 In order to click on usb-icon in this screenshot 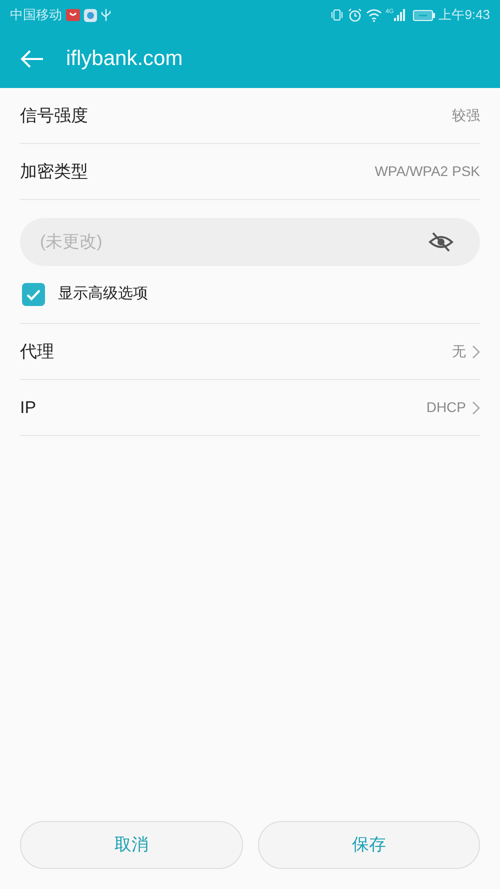, I will do `click(106, 15)`.